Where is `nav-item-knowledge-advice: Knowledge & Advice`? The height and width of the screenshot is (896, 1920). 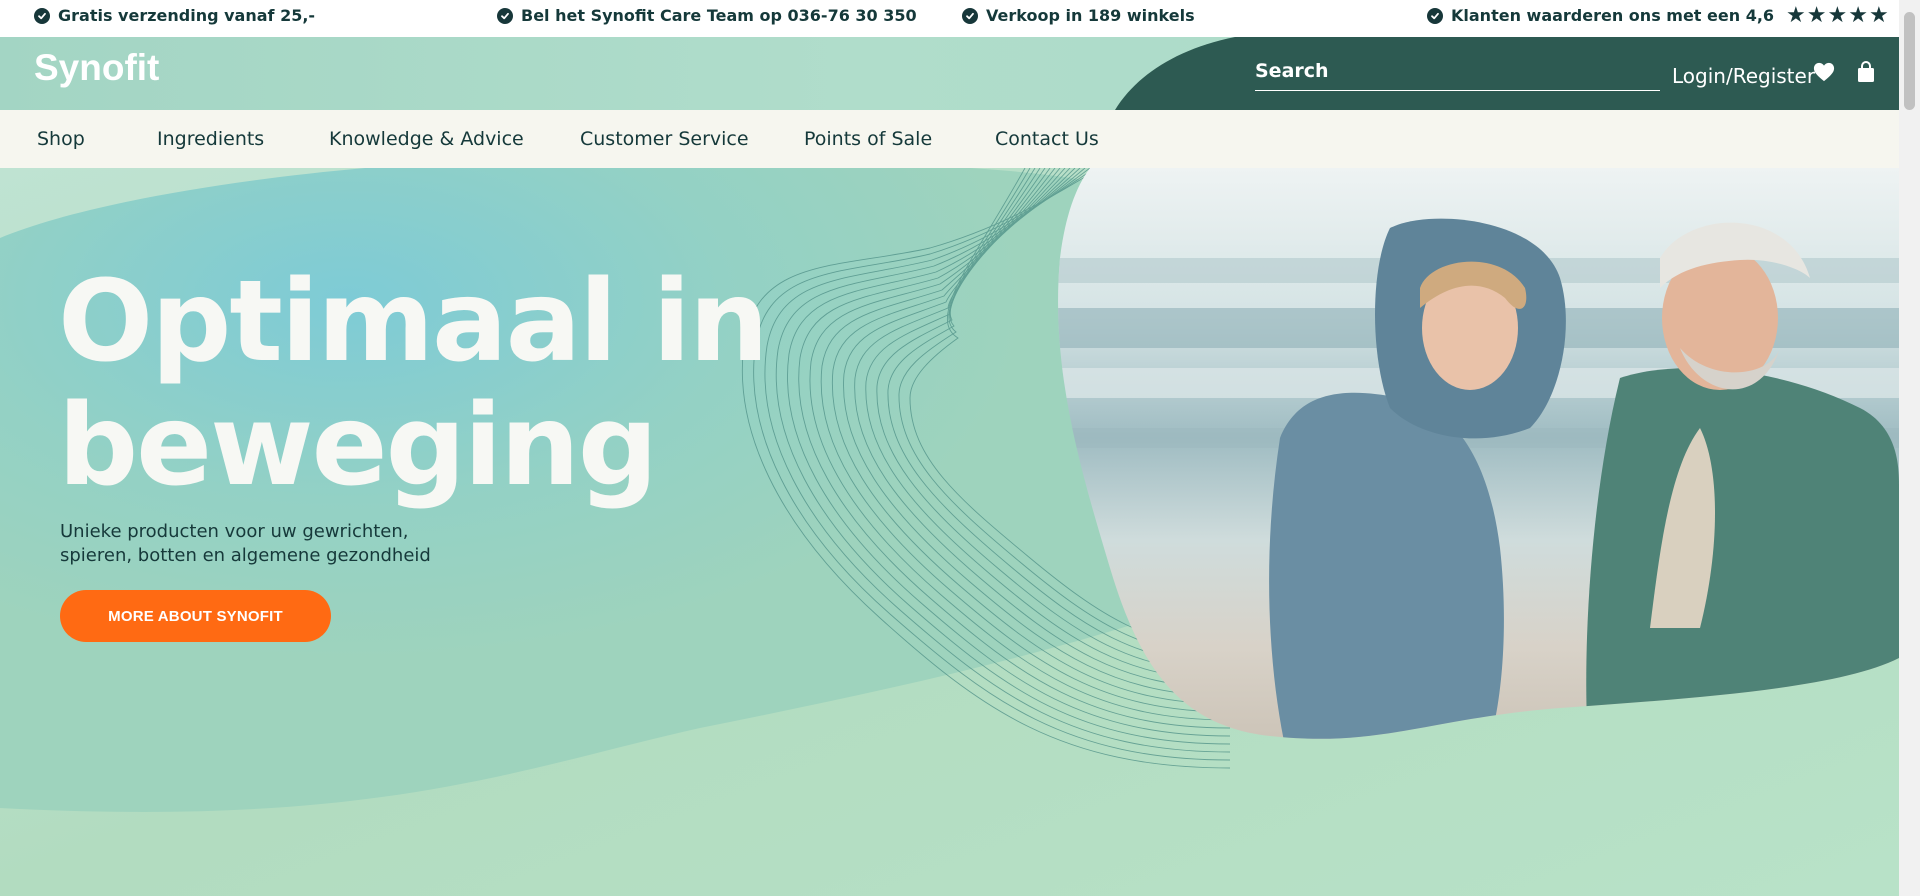 nav-item-knowledge-advice: Knowledge & Advice is located at coordinates (426, 139).